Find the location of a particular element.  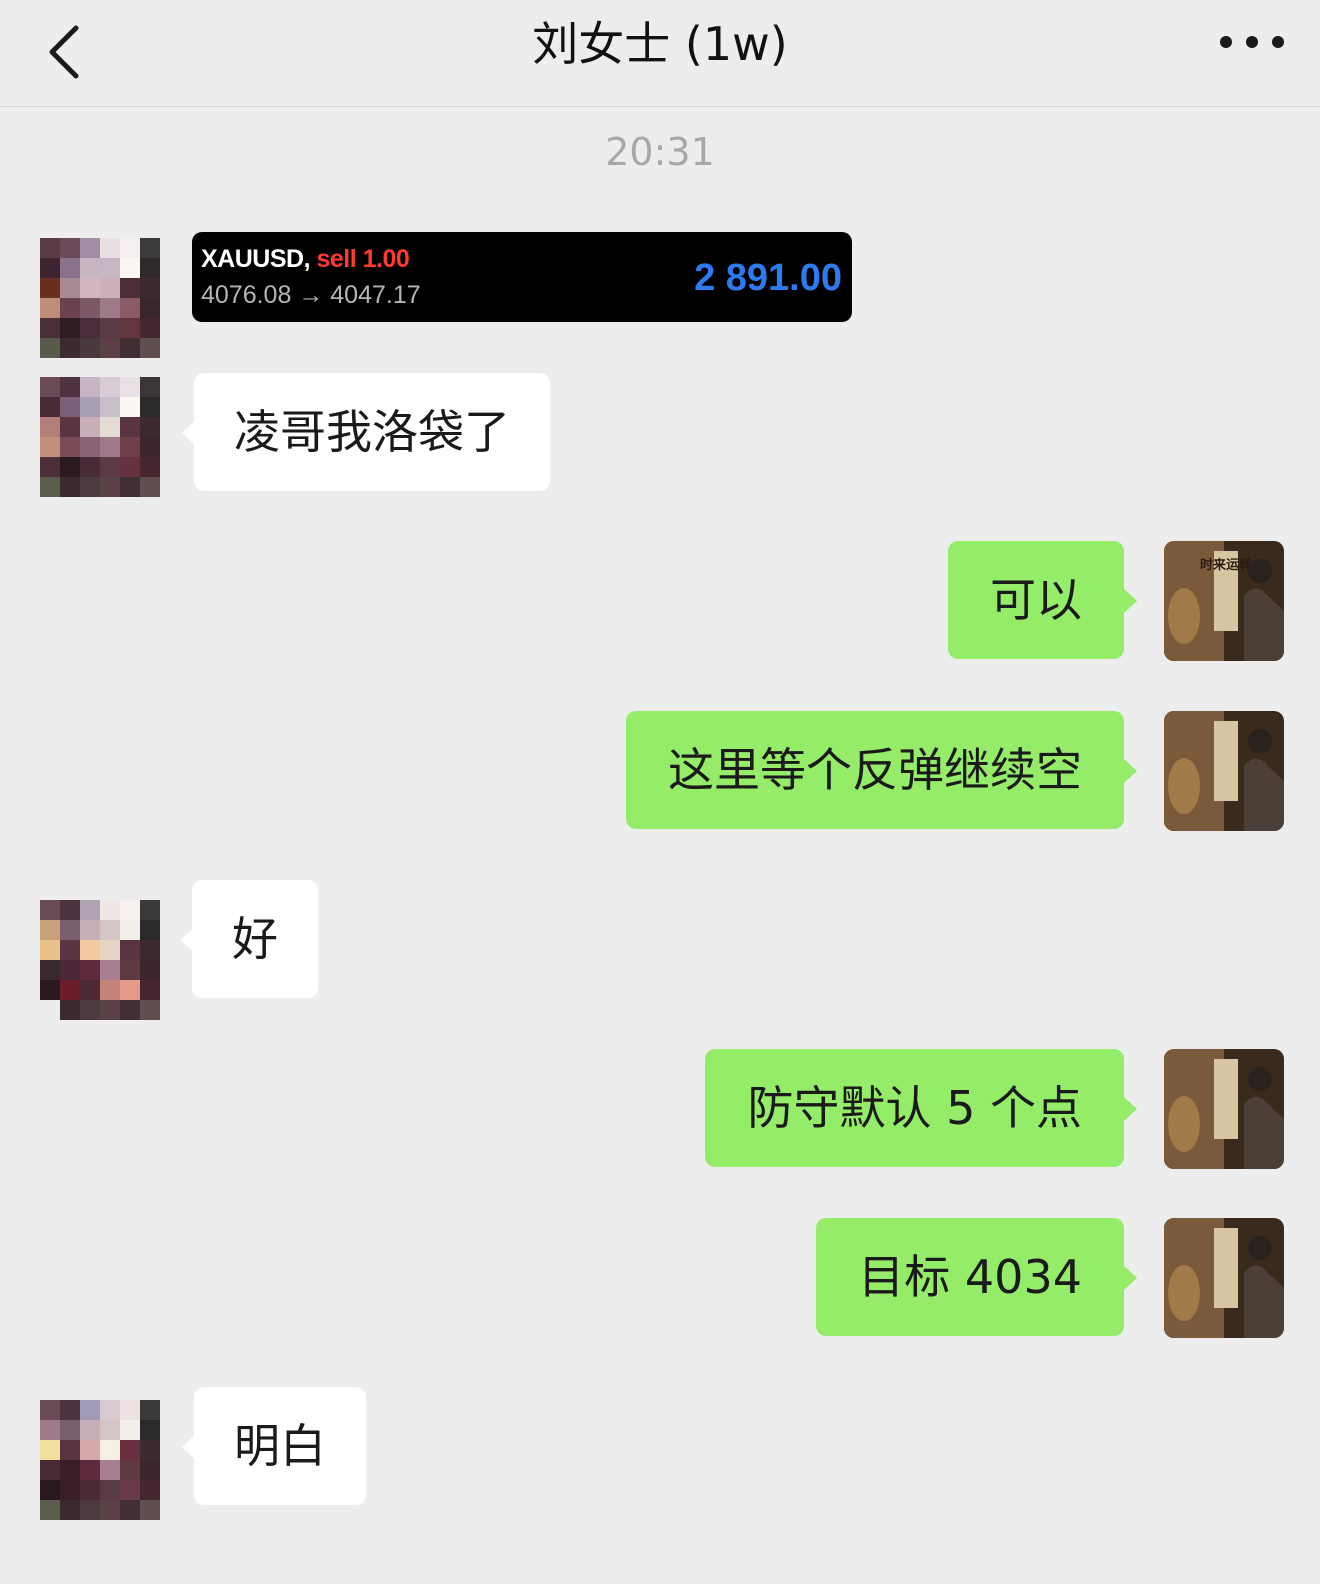

trade-action: sell 1.00 is located at coordinates (363, 259).